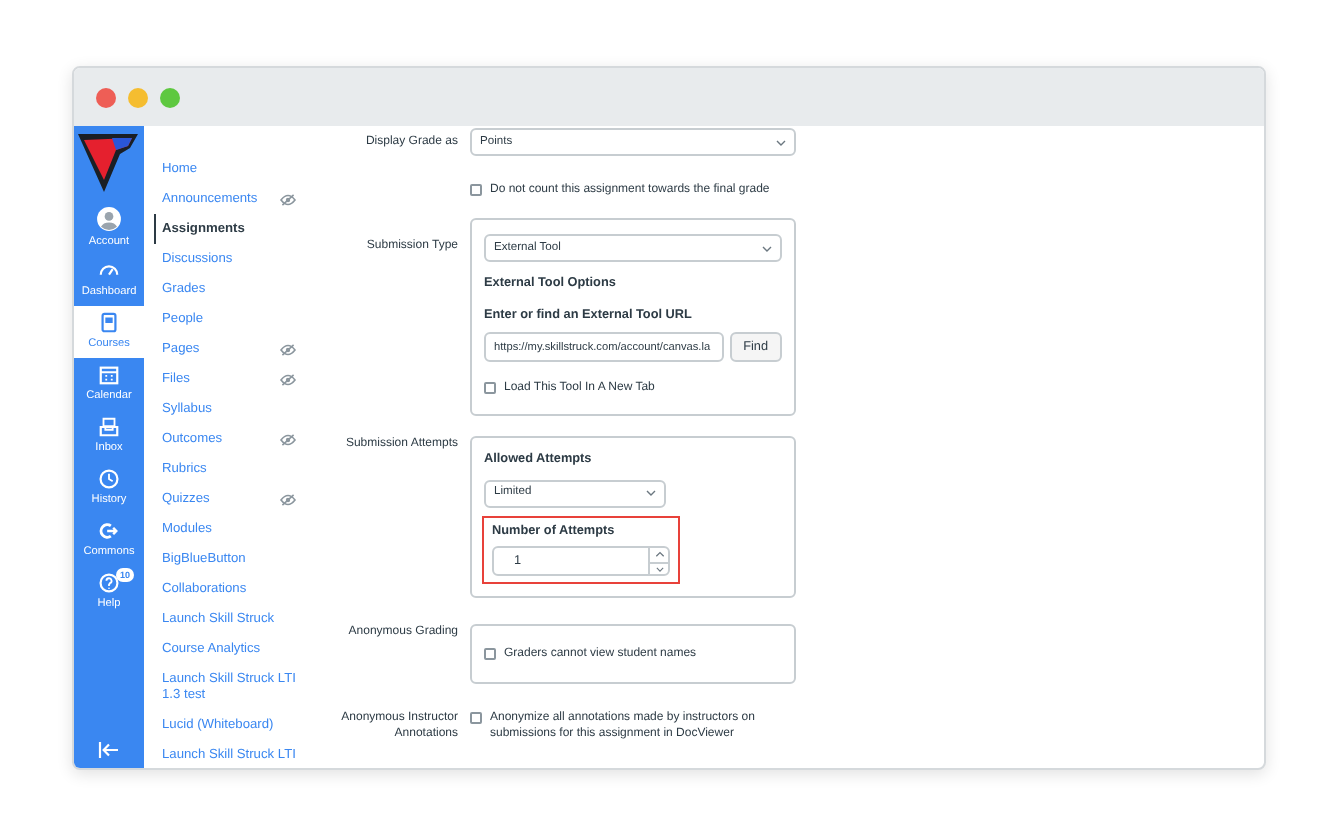  Describe the element at coordinates (109, 426) in the screenshot. I see `inbox-icon` at that location.